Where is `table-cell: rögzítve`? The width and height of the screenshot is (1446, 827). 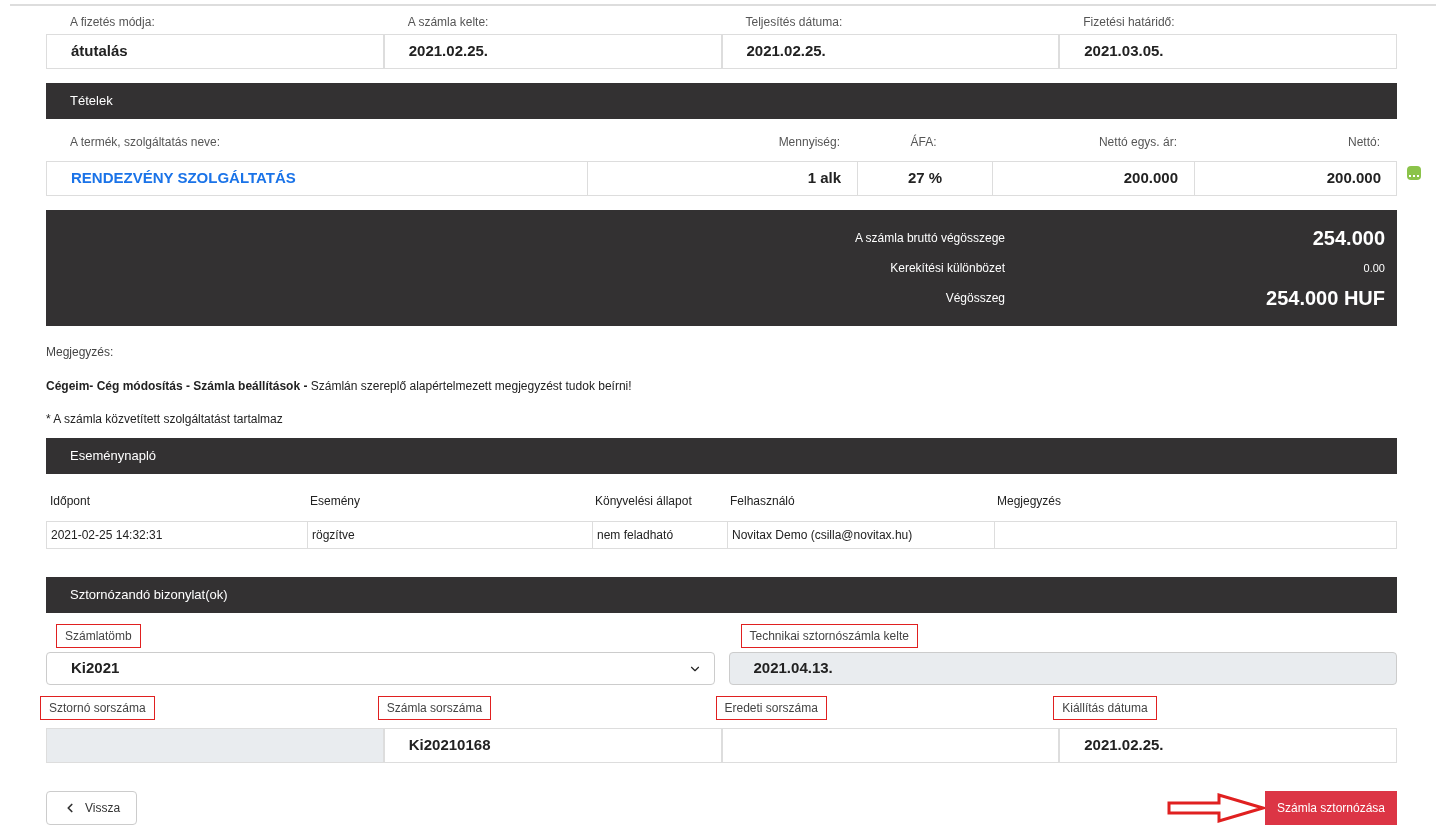
table-cell: rögzítve is located at coordinates (449, 535).